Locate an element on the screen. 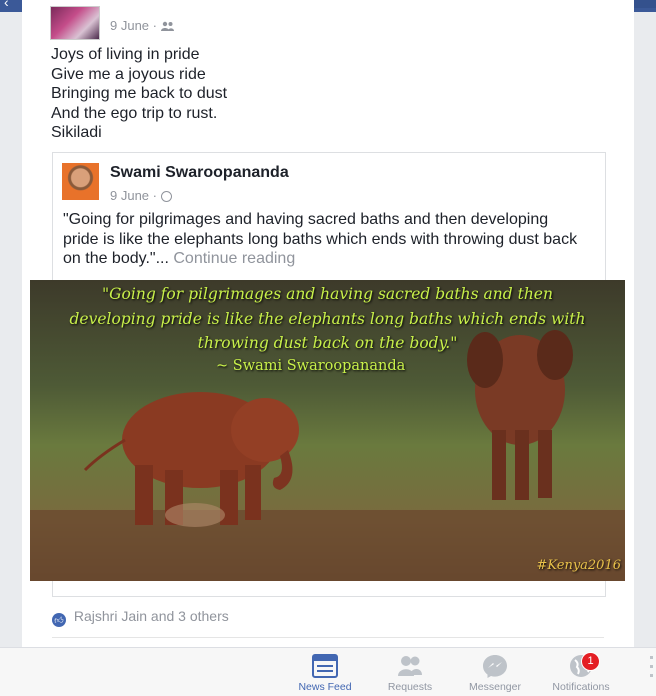 Image resolution: width=656 pixels, height=696 pixels. shared-post-meta: 9 June · is located at coordinates (141, 195).